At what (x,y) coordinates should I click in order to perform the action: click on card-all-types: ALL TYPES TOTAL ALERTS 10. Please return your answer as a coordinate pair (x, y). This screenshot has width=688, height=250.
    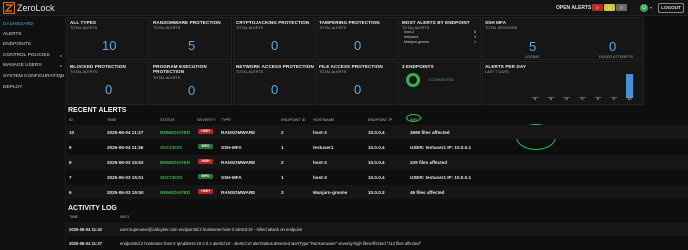
    Looking at the image, I should click on (108, 38).